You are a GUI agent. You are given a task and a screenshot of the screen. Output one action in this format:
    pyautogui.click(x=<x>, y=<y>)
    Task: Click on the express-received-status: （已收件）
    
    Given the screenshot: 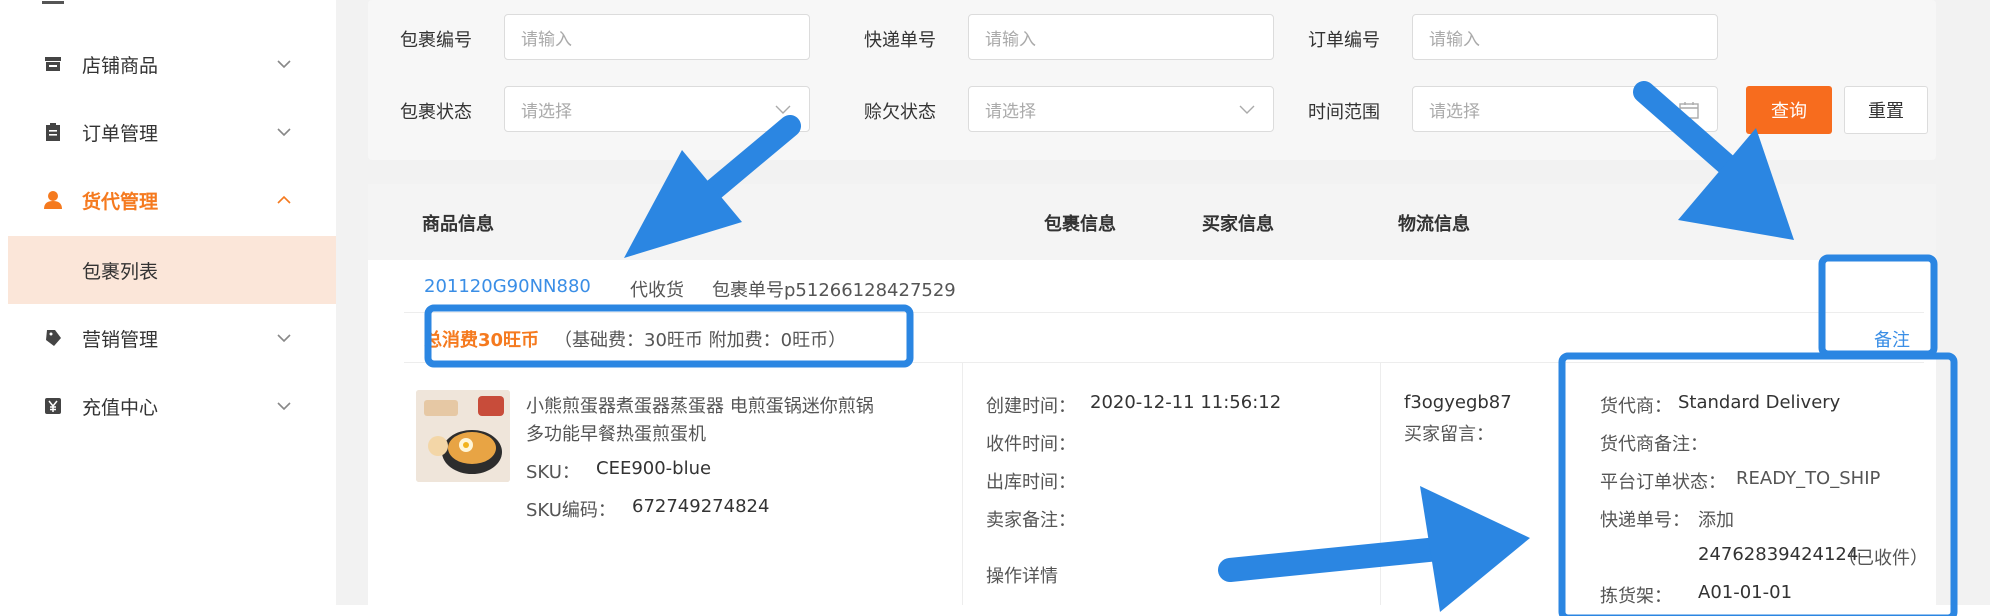 What is the action you would take?
    pyautogui.click(x=1883, y=558)
    